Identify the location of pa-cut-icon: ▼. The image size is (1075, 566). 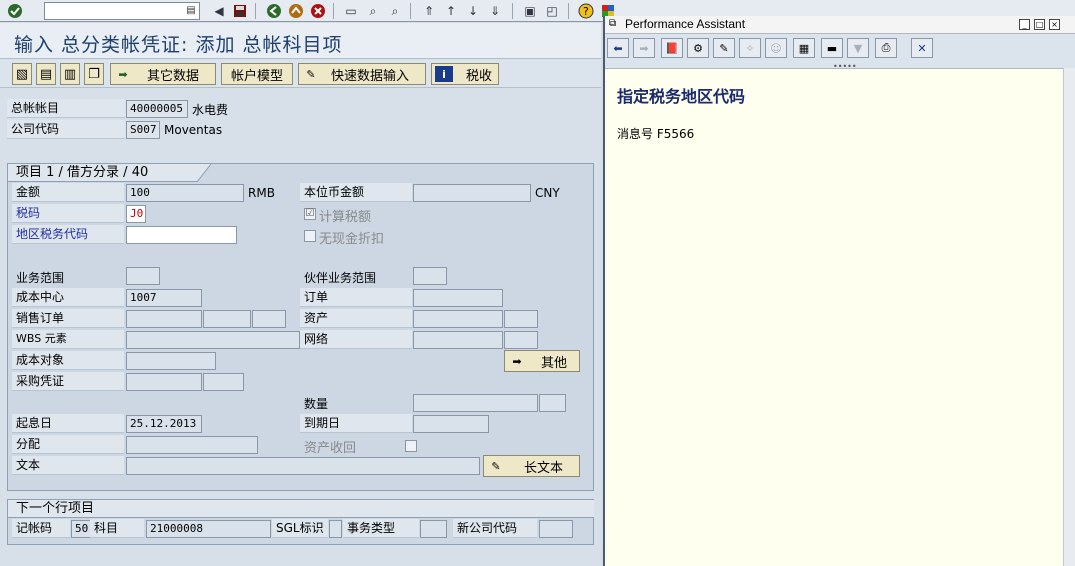
(858, 48).